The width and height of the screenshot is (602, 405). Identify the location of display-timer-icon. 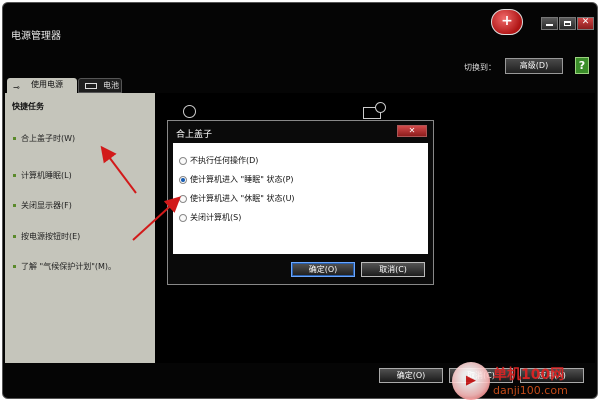
(374, 110).